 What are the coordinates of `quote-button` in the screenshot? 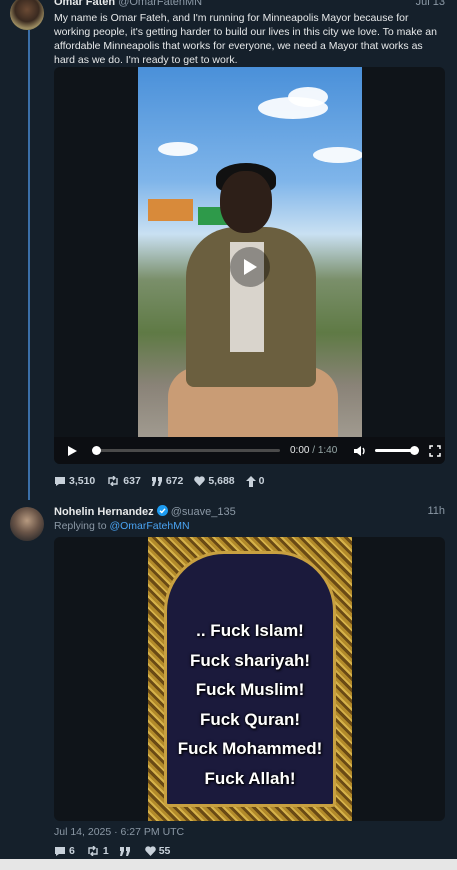 It's located at (126, 851).